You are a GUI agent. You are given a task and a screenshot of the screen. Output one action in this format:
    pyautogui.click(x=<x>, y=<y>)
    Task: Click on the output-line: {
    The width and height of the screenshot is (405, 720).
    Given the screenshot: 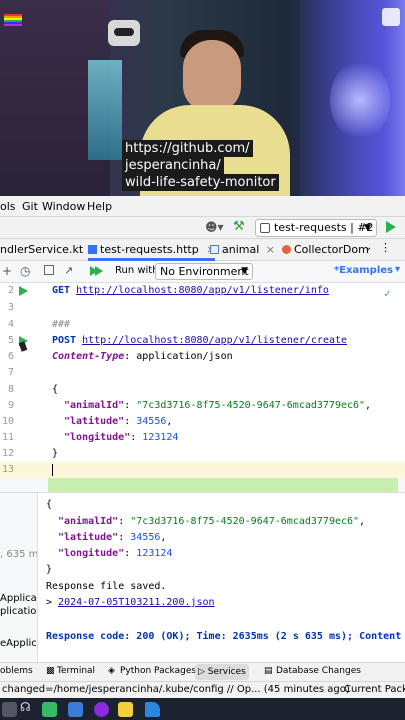 What is the action you would take?
    pyautogui.click(x=49, y=504)
    